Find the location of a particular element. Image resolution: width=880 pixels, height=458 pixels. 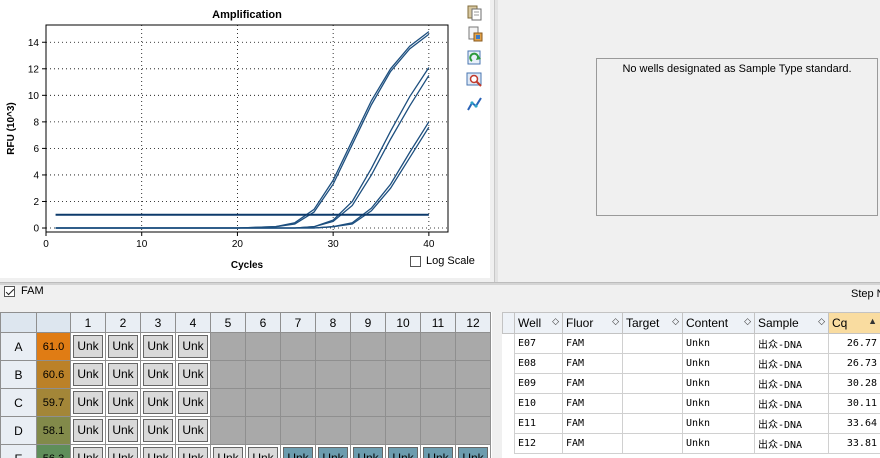

results-column-header: Well ◇ is located at coordinates (538, 323).